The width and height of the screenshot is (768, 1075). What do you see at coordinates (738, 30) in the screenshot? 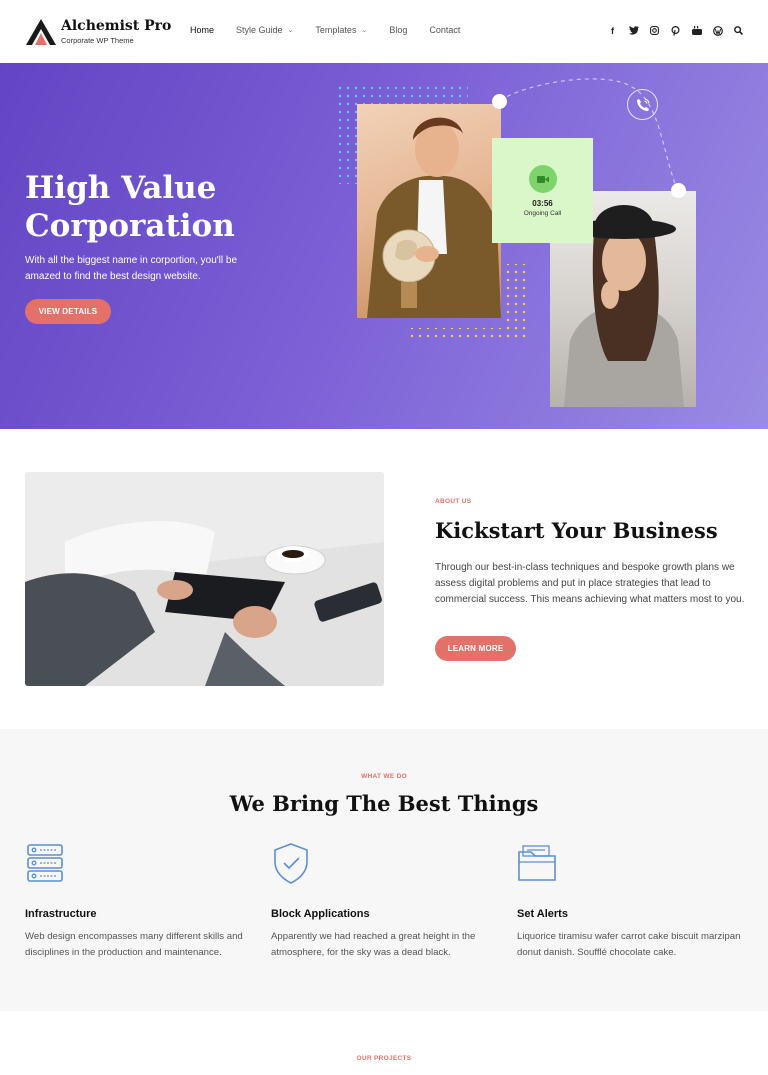
I see `search-icon` at bounding box center [738, 30].